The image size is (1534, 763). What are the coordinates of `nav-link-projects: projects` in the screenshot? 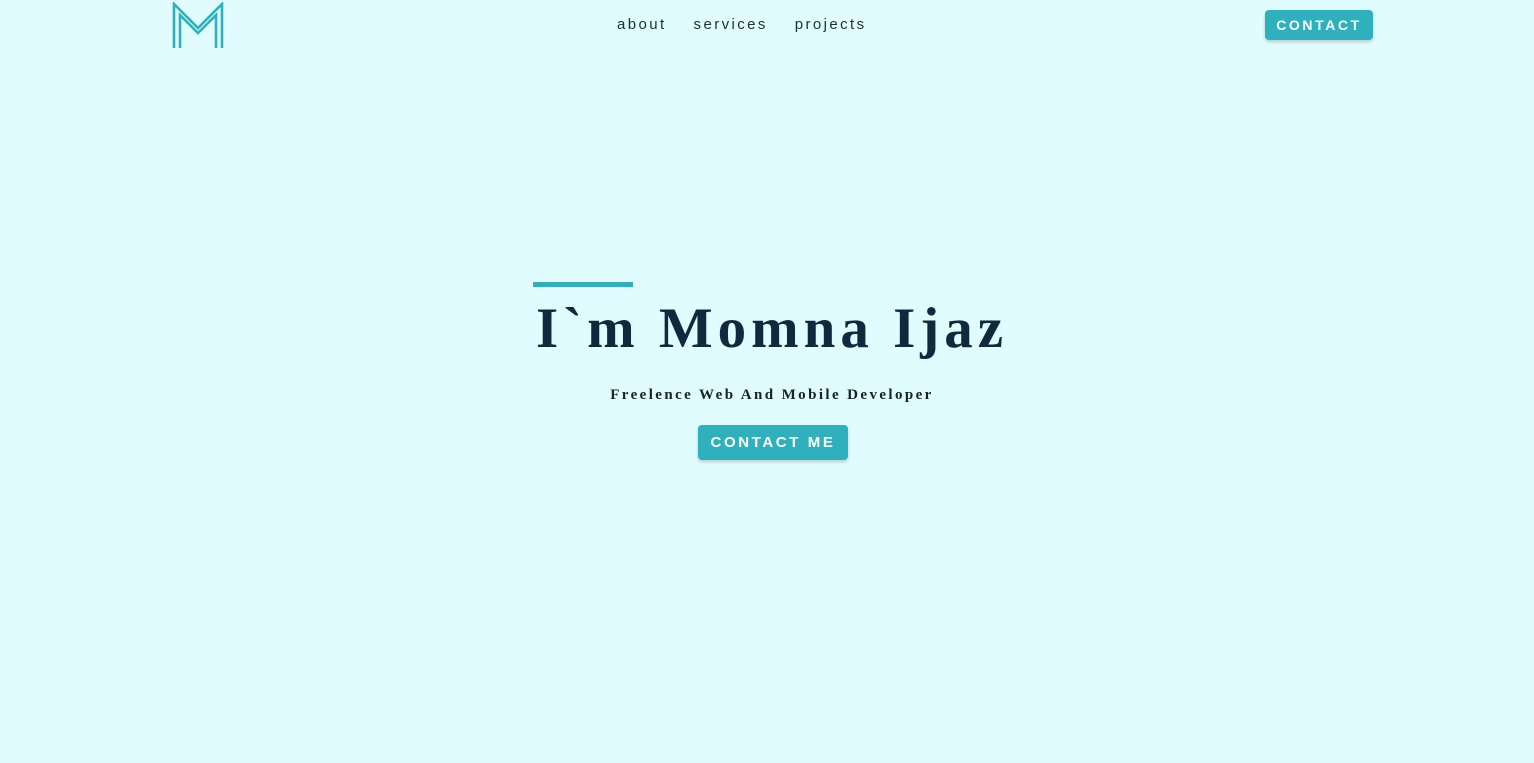 It's located at (831, 24).